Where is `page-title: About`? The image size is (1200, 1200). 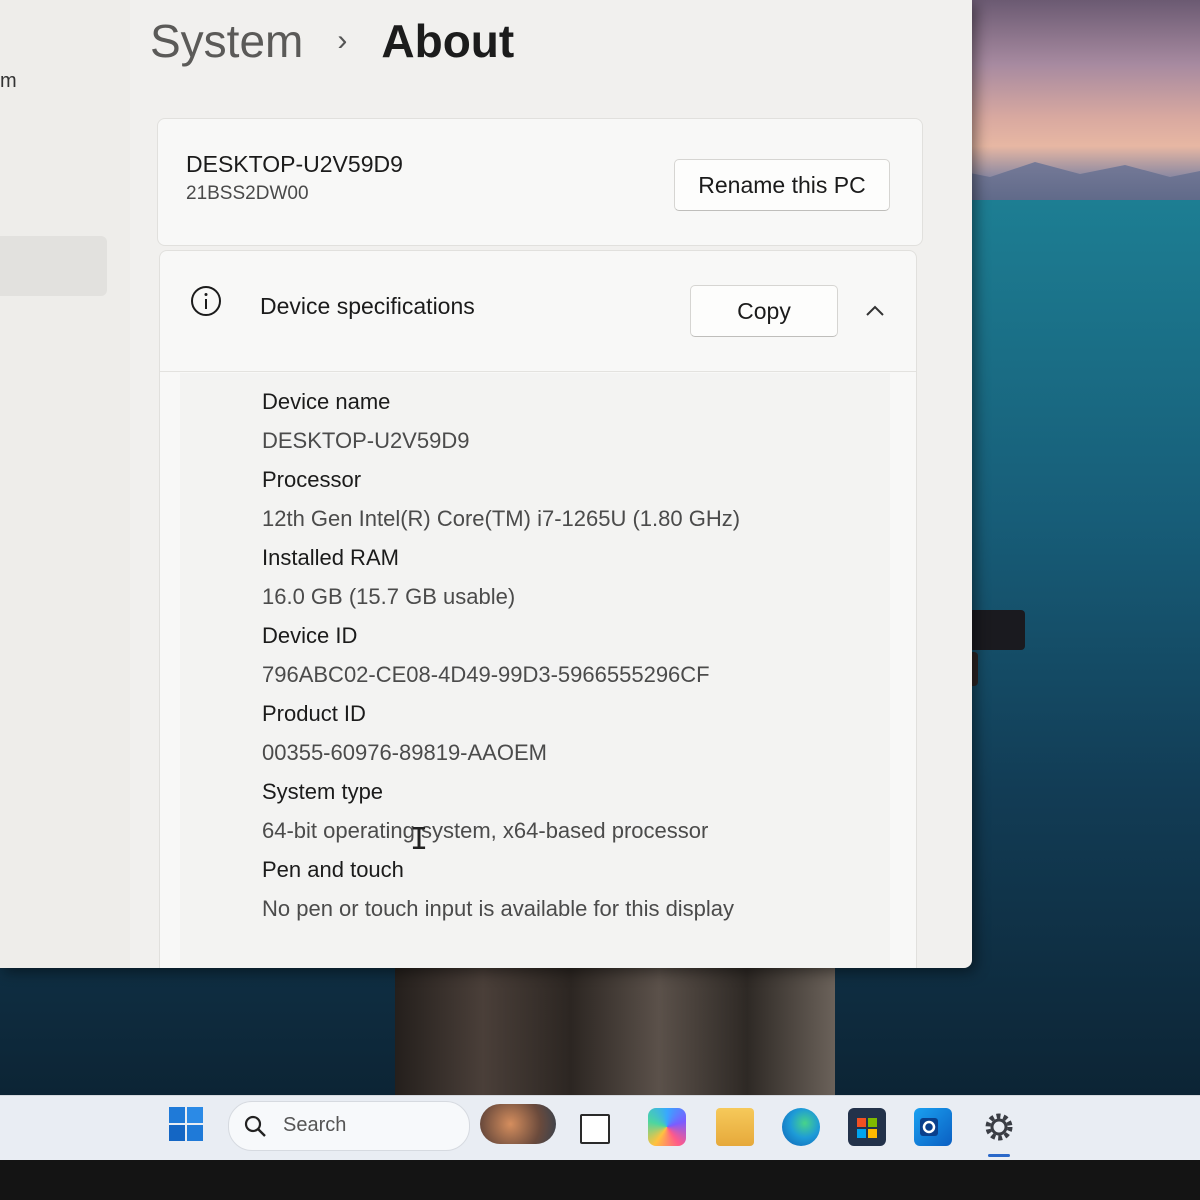
page-title: About is located at coordinates (448, 41).